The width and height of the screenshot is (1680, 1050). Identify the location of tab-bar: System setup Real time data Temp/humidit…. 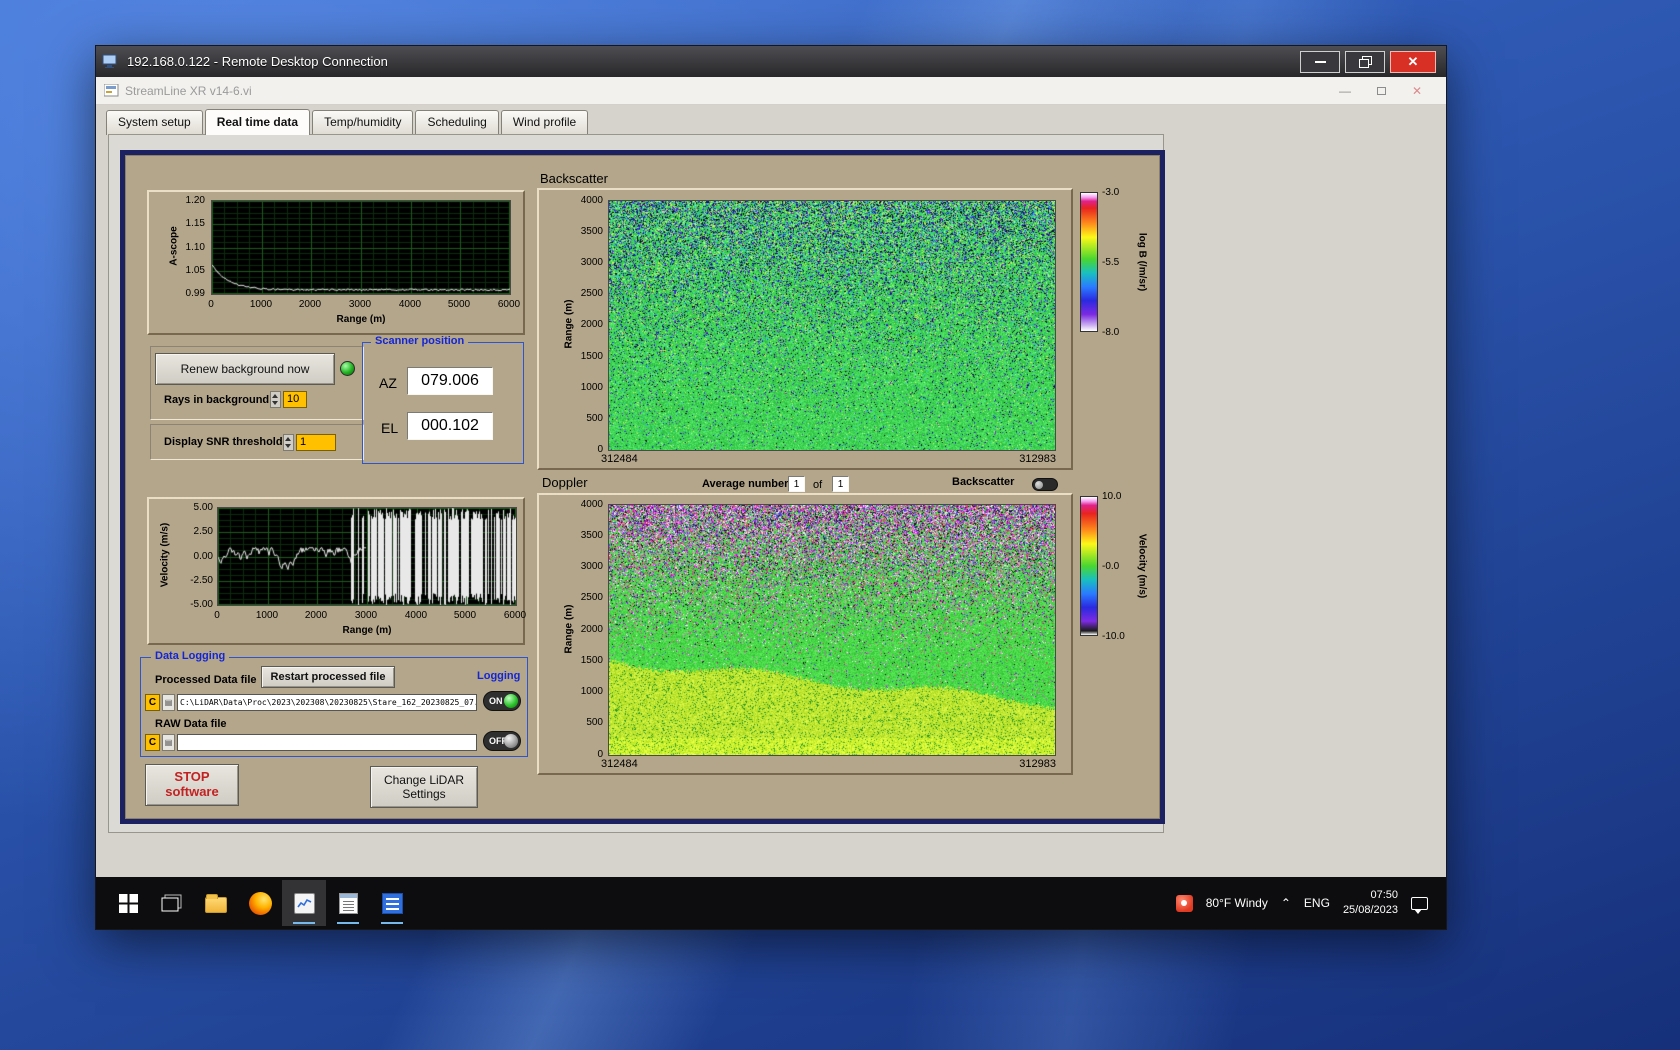
(347, 122).